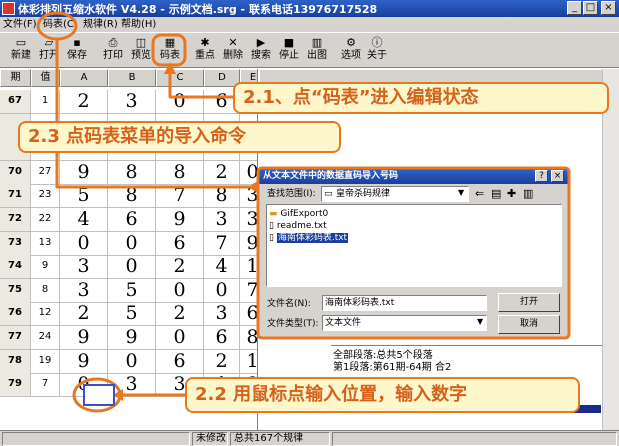  Describe the element at coordinates (574, 8) in the screenshot. I see `minimize-button: _` at that location.